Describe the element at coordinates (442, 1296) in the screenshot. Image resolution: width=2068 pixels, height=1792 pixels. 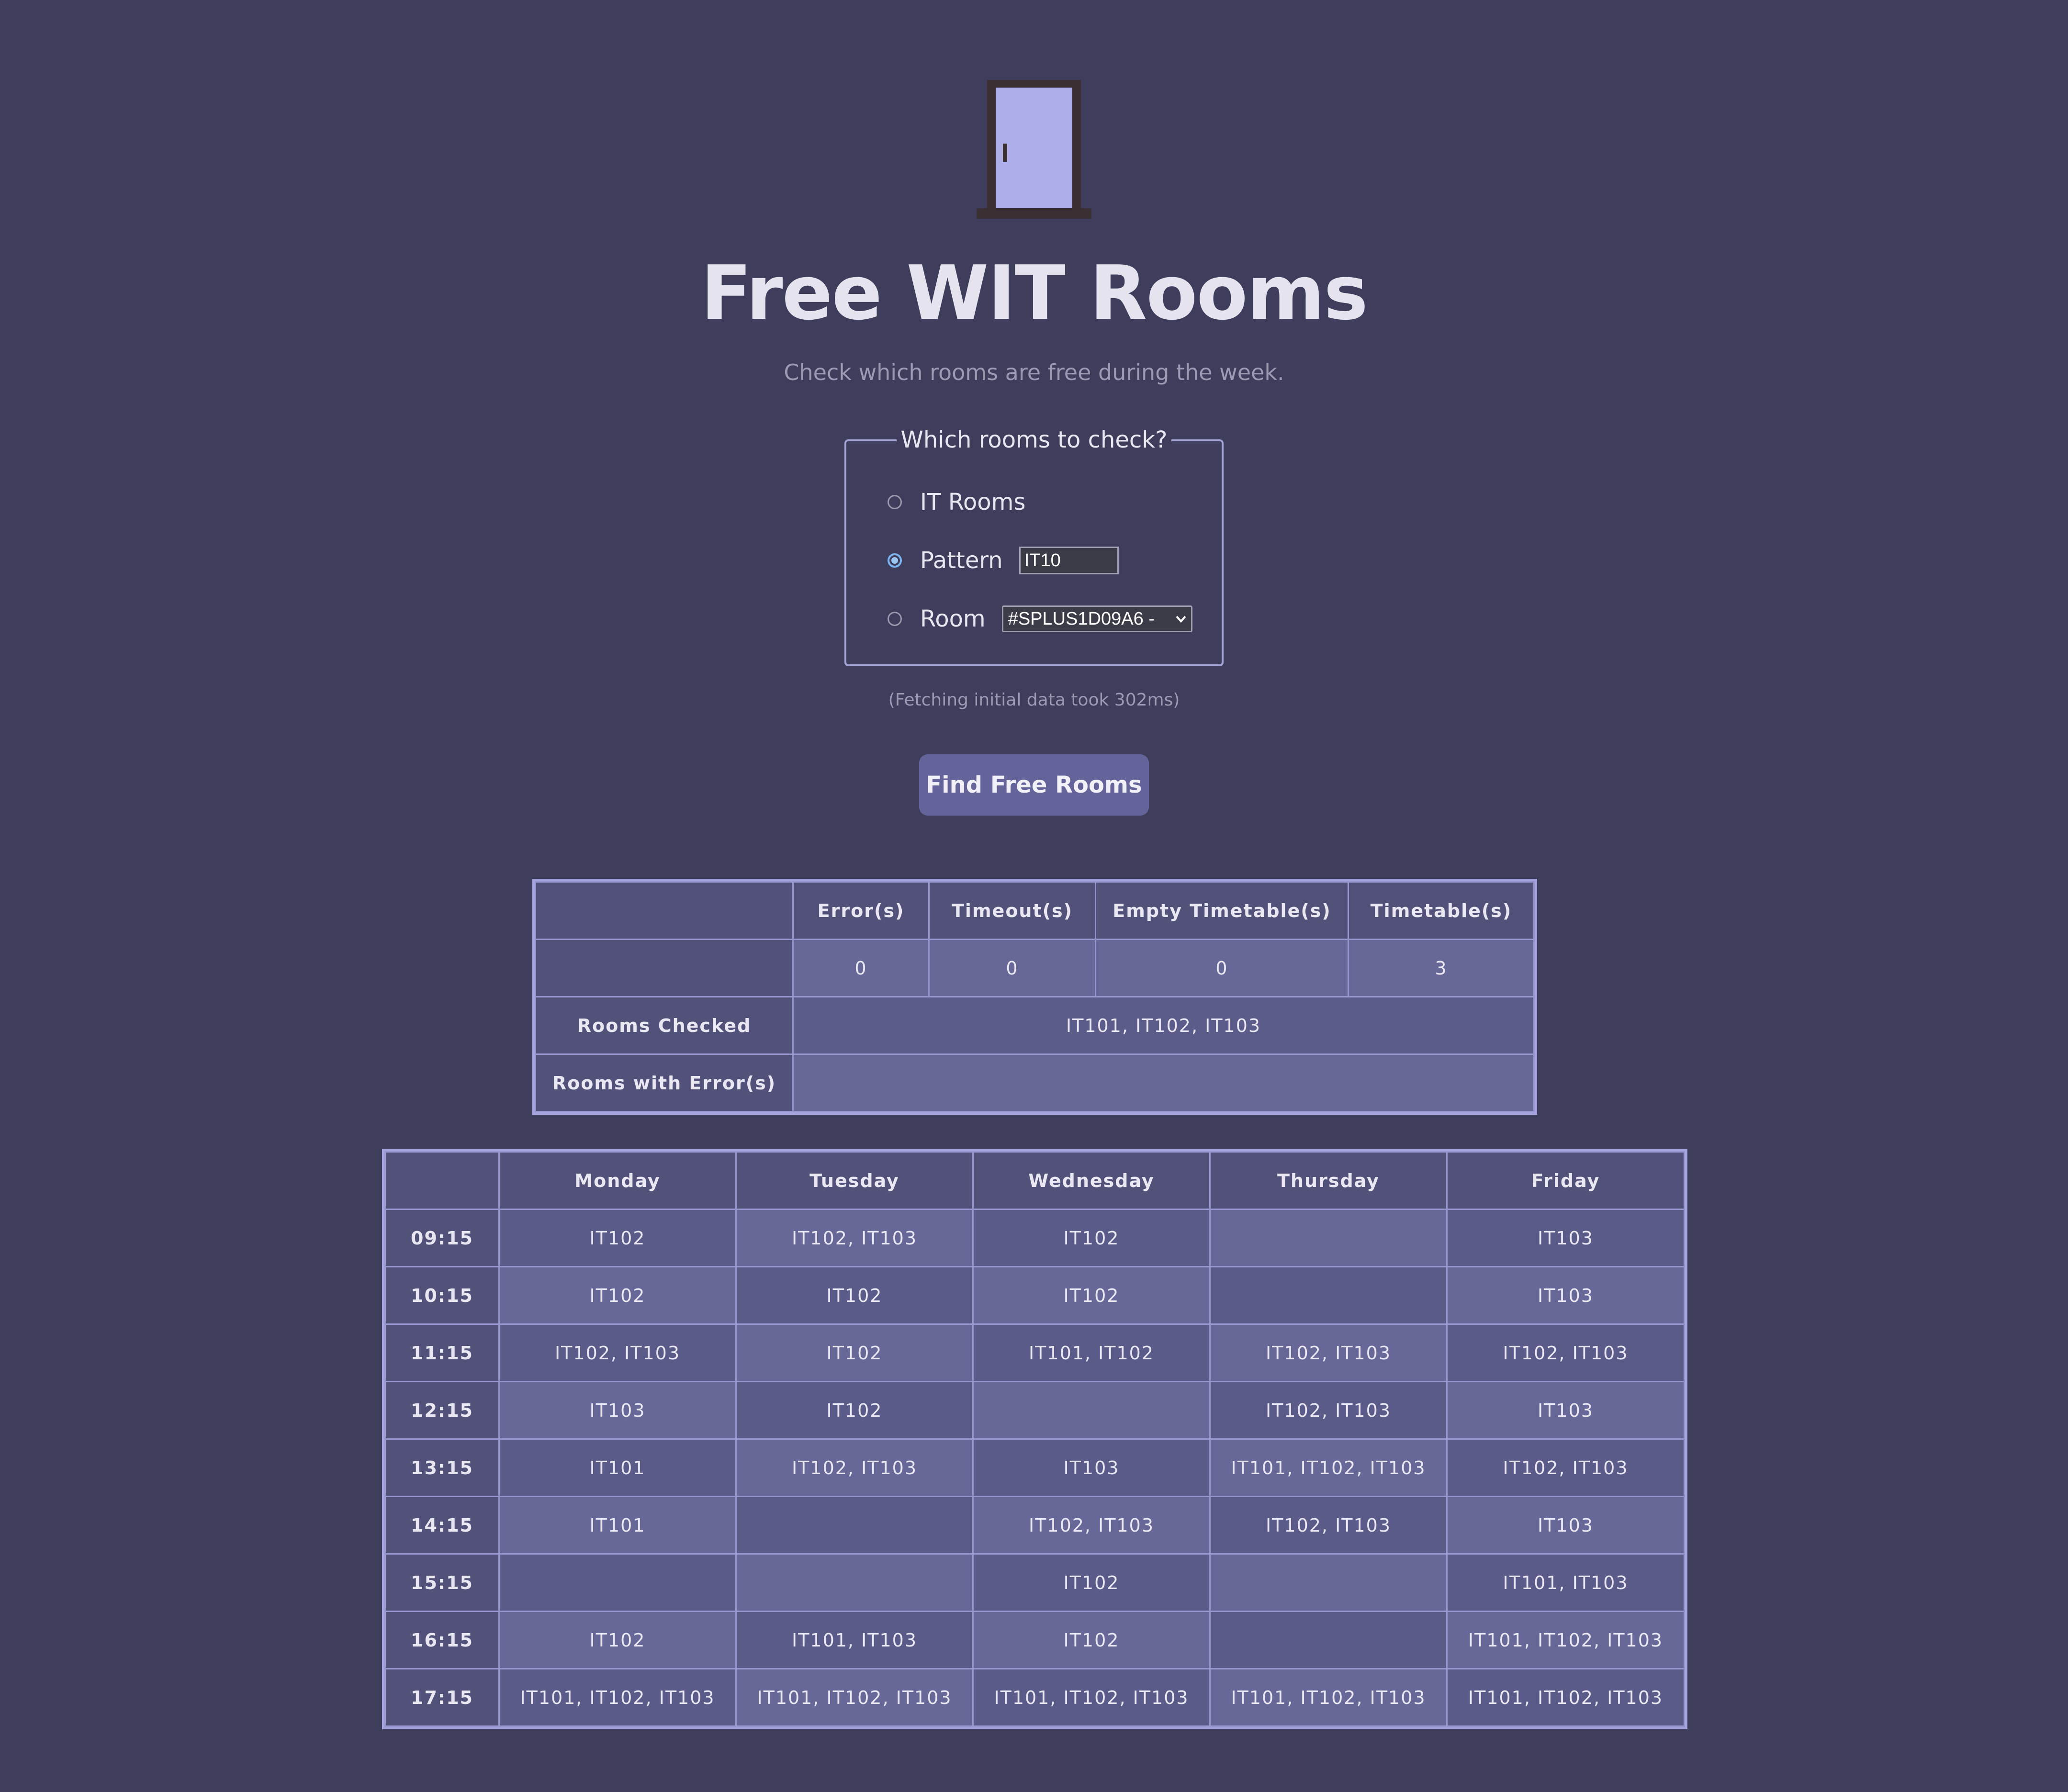
I see `time-slot-label: 10:15` at that location.